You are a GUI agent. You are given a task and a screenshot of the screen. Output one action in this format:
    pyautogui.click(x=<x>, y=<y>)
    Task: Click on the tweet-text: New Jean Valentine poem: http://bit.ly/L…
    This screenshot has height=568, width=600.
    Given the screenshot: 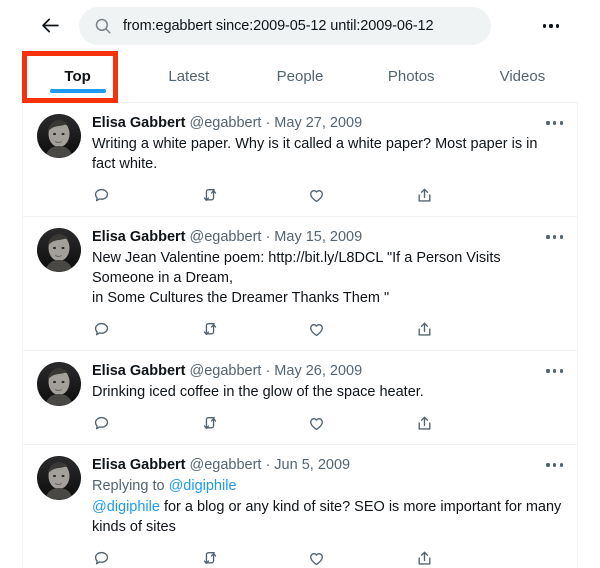 What is the action you would take?
    pyautogui.click(x=296, y=278)
    